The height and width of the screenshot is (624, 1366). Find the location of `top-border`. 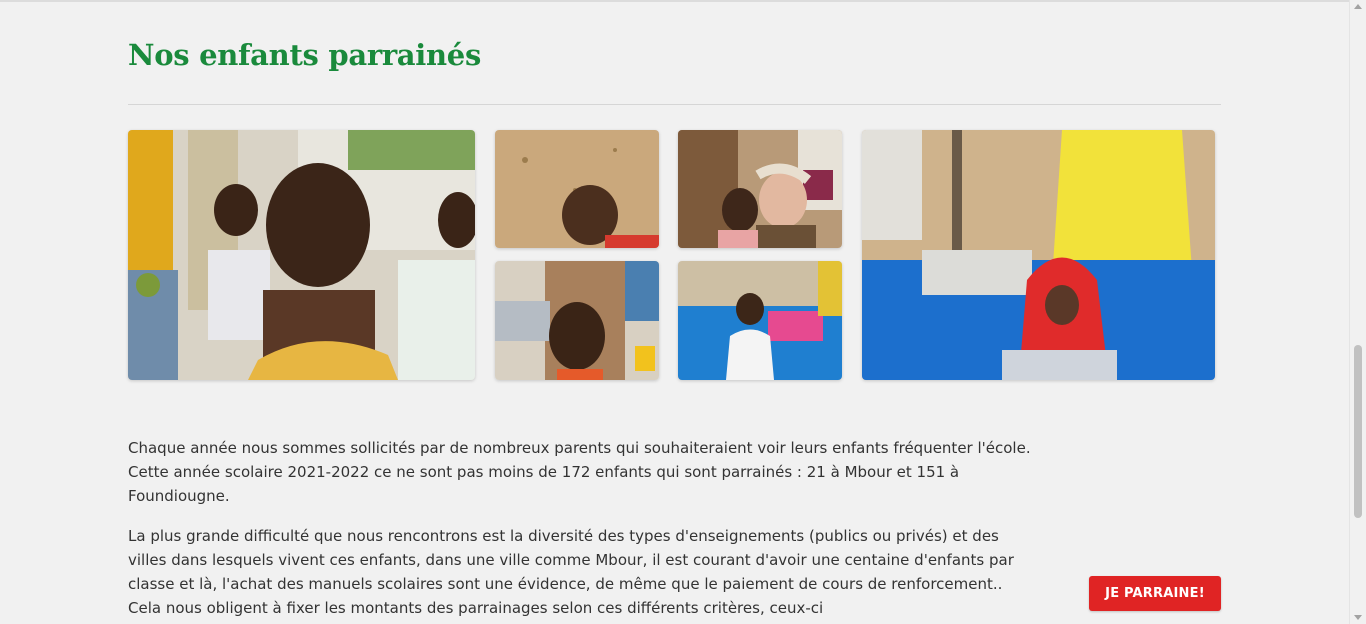

top-border is located at coordinates (675, 1).